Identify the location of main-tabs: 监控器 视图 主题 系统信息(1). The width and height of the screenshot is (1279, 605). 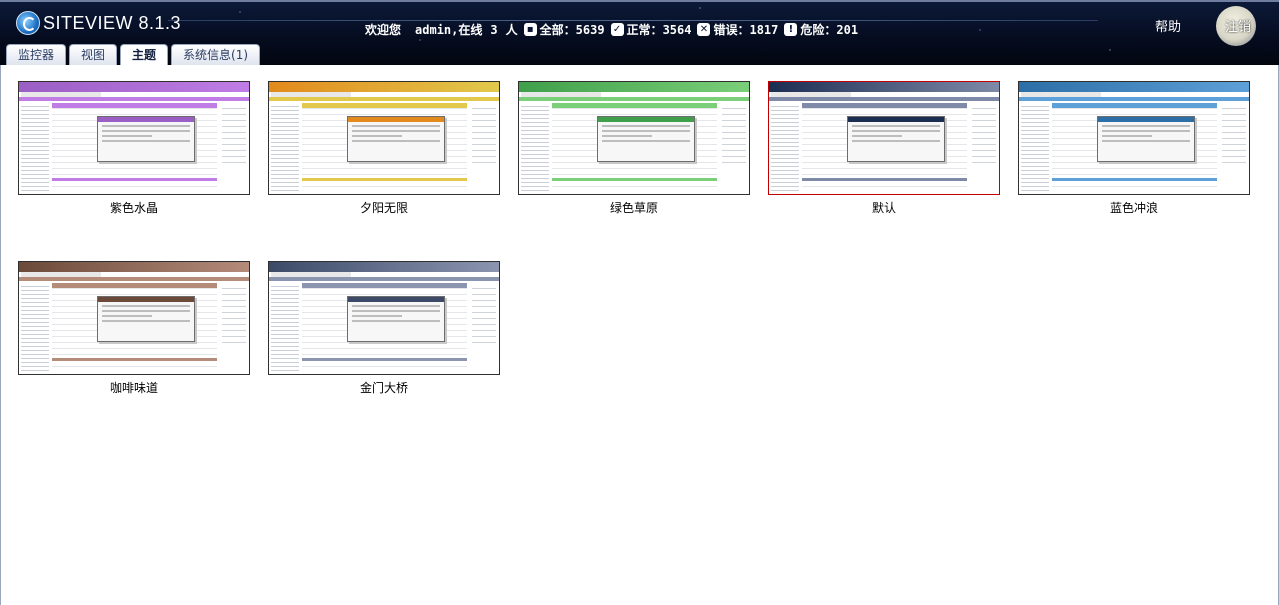
(134, 54).